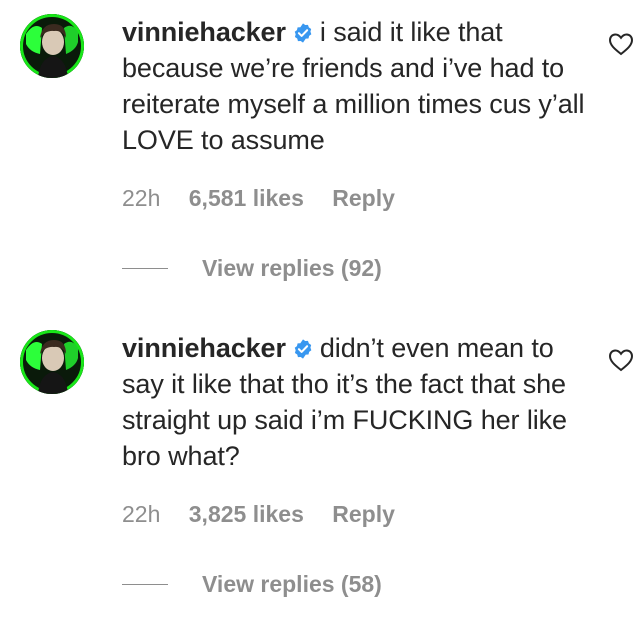 The width and height of the screenshot is (644, 622). I want to click on view-replies-label: View replies (92), so click(292, 268).